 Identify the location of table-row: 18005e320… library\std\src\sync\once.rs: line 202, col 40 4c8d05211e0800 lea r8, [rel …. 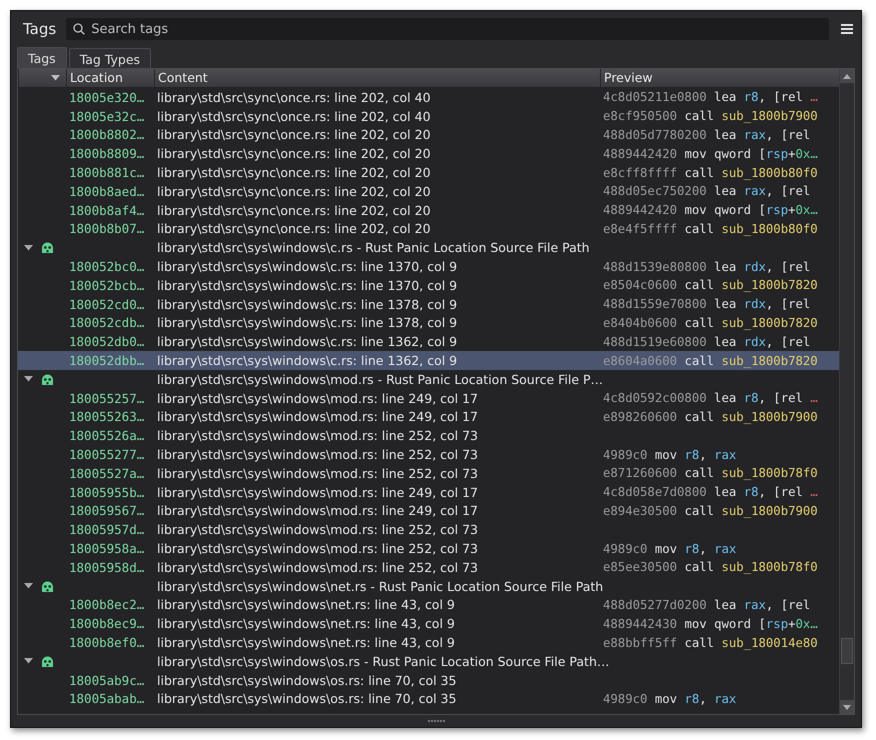
(428, 97).